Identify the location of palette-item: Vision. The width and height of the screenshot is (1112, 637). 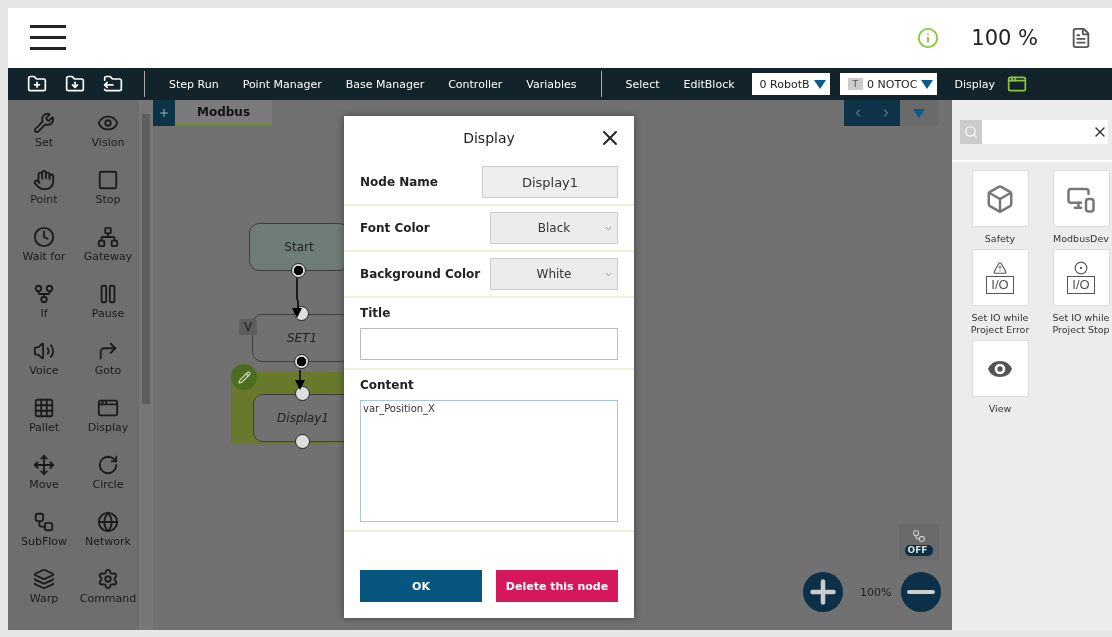
(108, 140).